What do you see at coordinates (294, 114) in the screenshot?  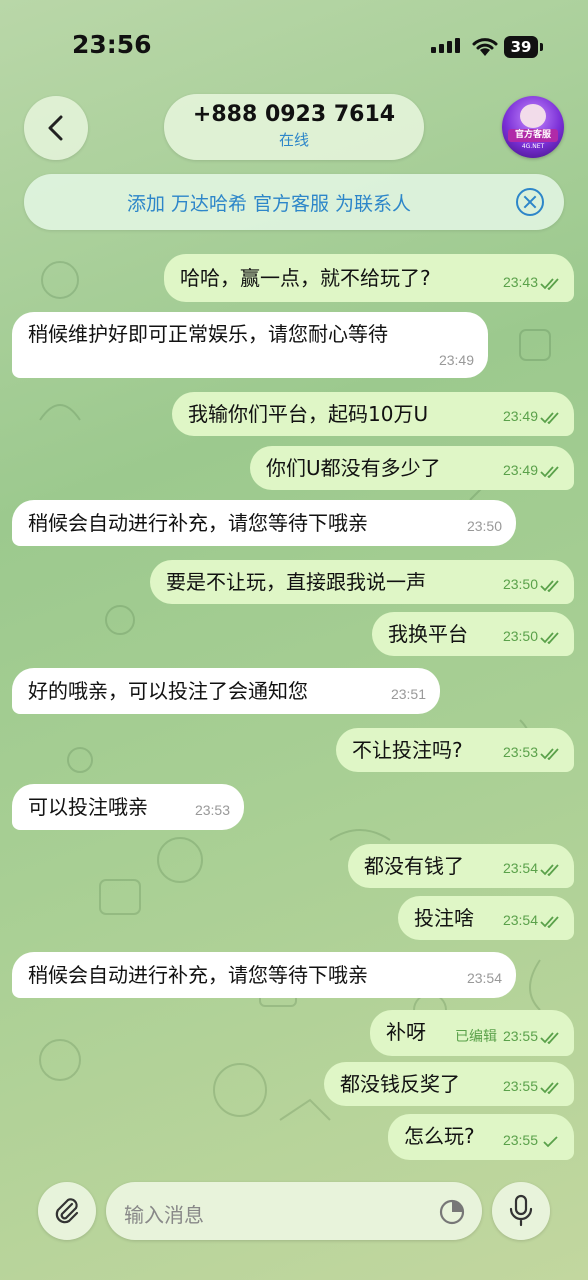 I see `contact-phone: +888 0923 7614` at bounding box center [294, 114].